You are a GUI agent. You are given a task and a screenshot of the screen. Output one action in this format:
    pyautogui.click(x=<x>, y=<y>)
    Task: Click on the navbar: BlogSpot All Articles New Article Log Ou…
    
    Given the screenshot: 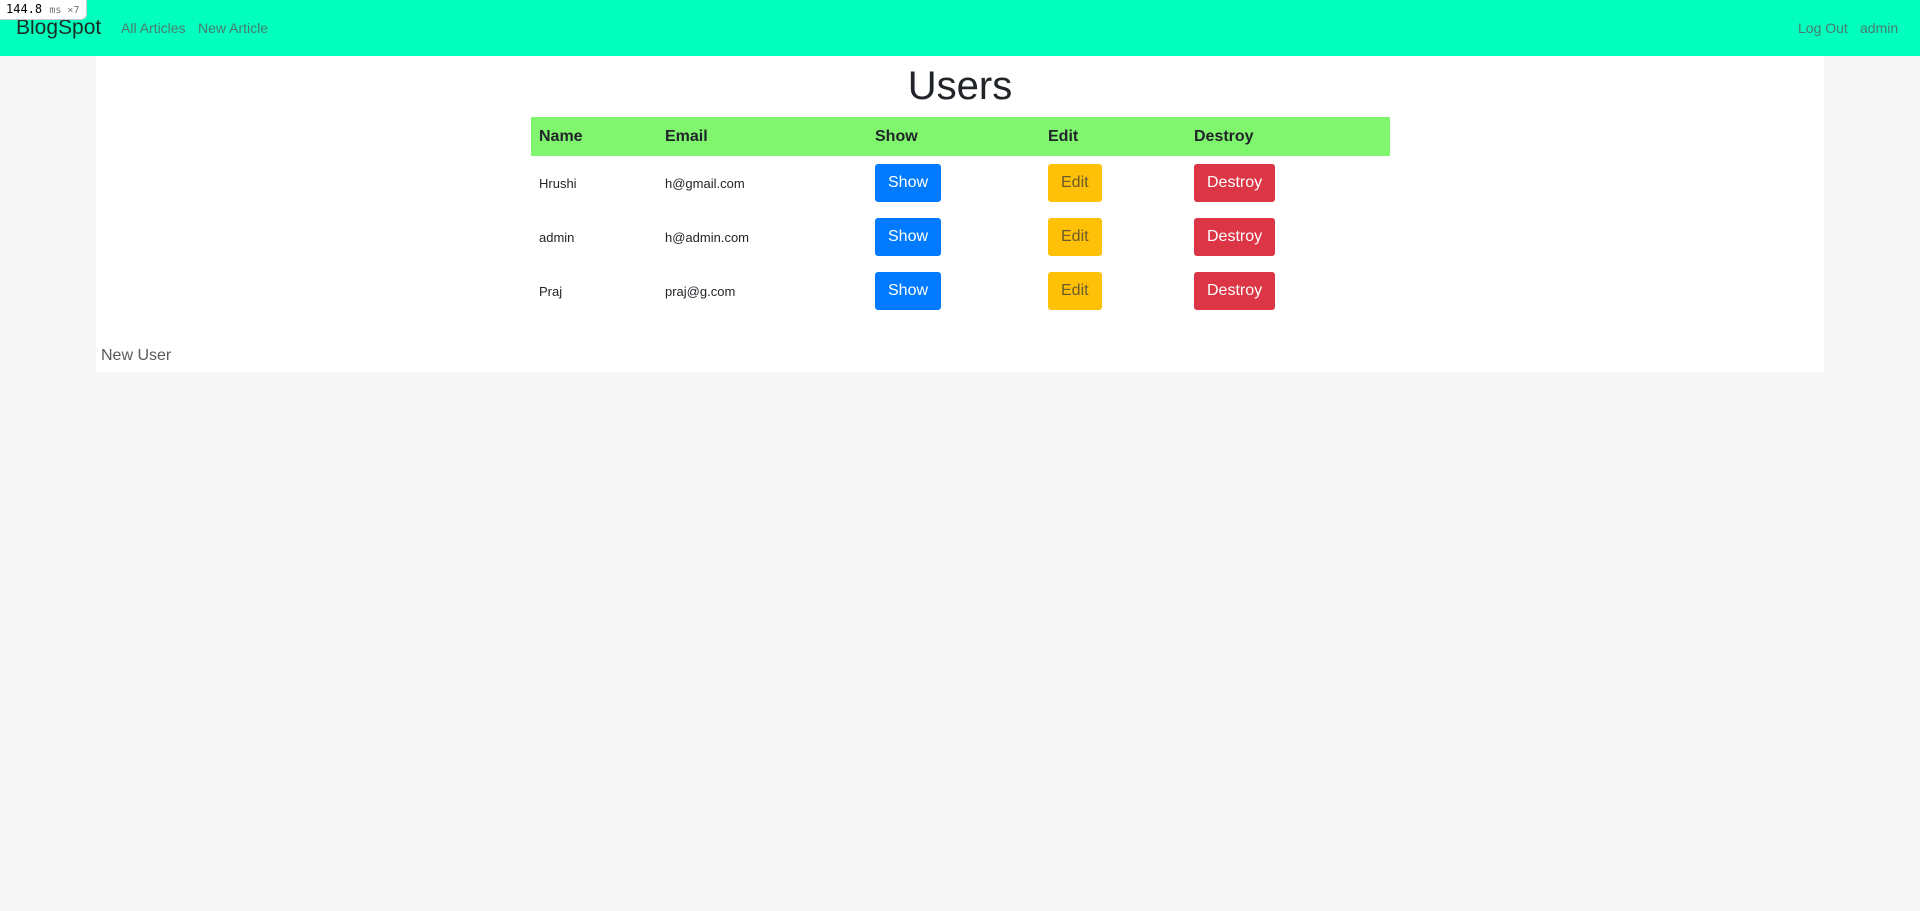 What is the action you would take?
    pyautogui.click(x=960, y=28)
    